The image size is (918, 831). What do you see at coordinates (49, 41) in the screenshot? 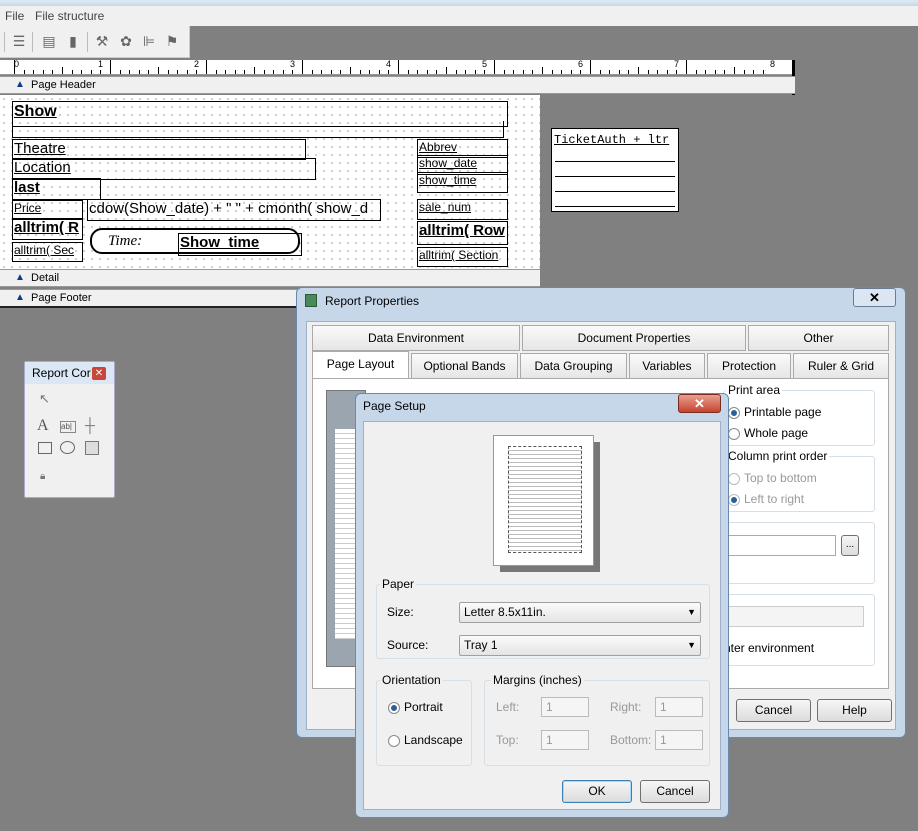
I see `view-icon: ▤` at bounding box center [49, 41].